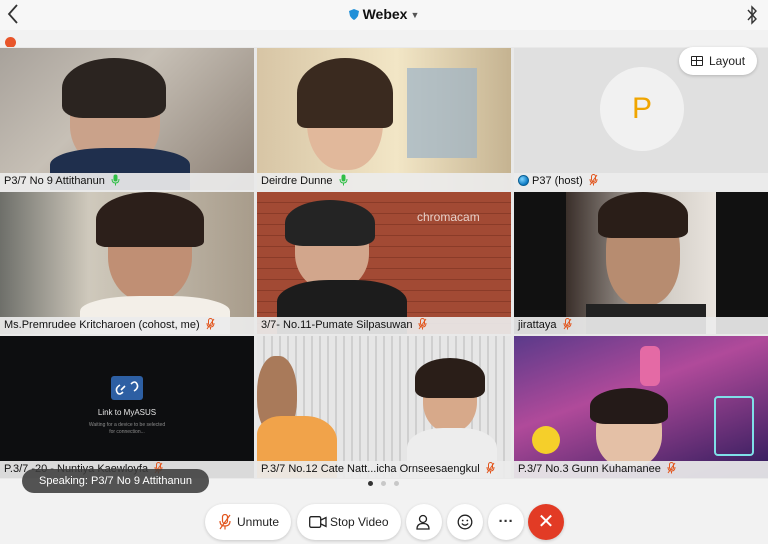 The width and height of the screenshot is (768, 544). What do you see at coordinates (102, 325) in the screenshot?
I see `participant-name: Ms.Premrudee Kritcharoen (cohost, me)` at bounding box center [102, 325].